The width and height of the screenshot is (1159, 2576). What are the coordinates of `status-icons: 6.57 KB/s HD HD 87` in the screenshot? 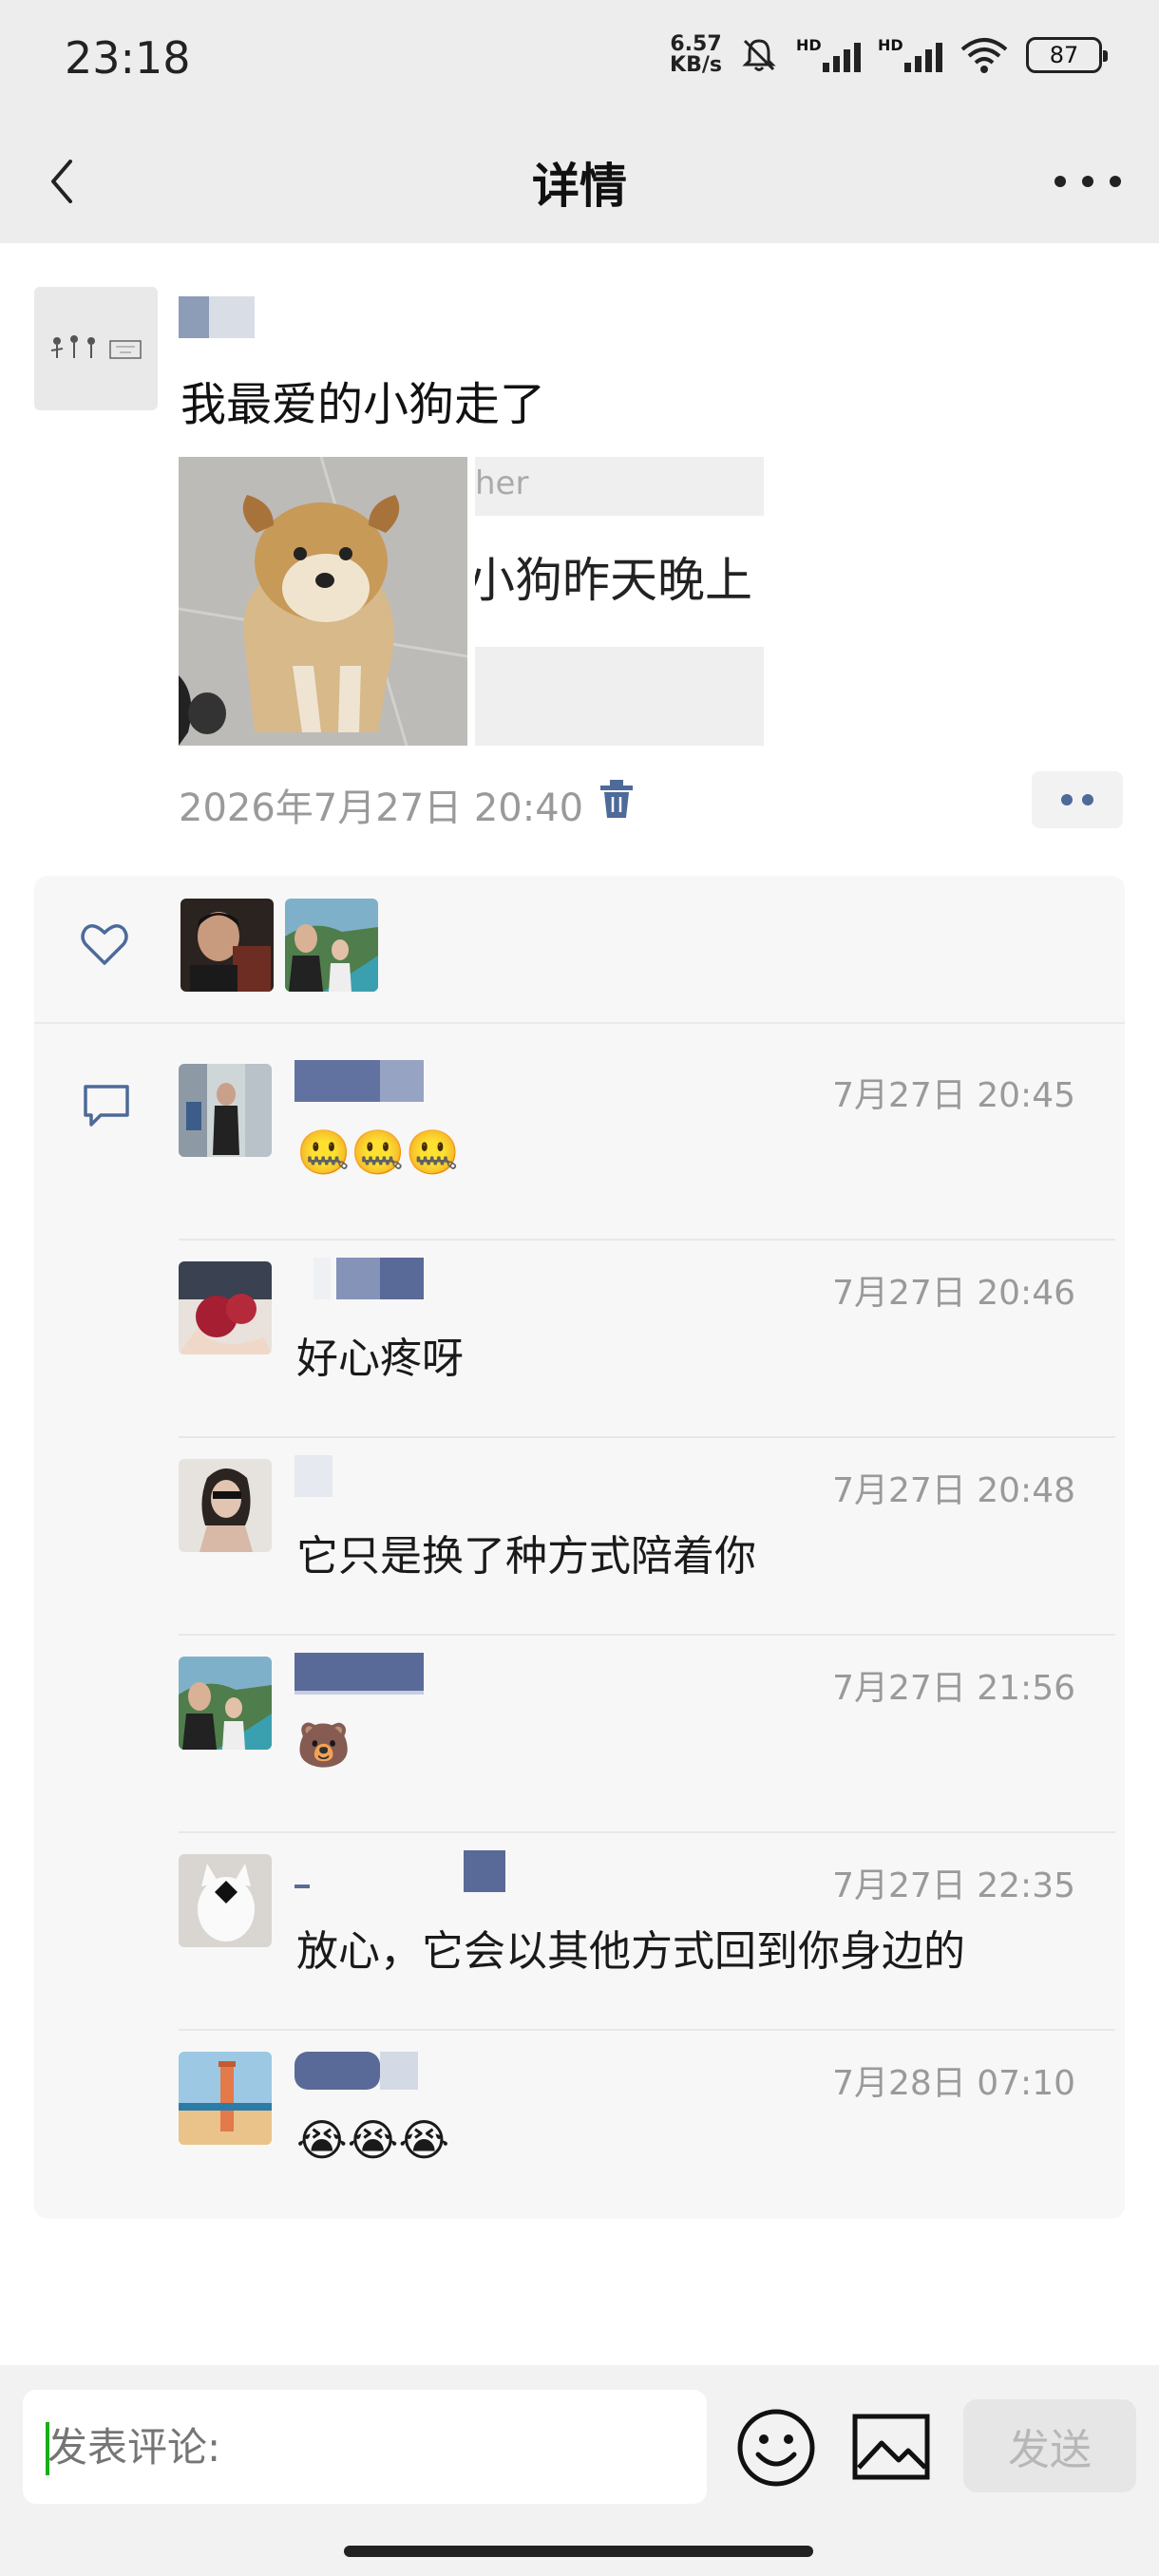 It's located at (889, 54).